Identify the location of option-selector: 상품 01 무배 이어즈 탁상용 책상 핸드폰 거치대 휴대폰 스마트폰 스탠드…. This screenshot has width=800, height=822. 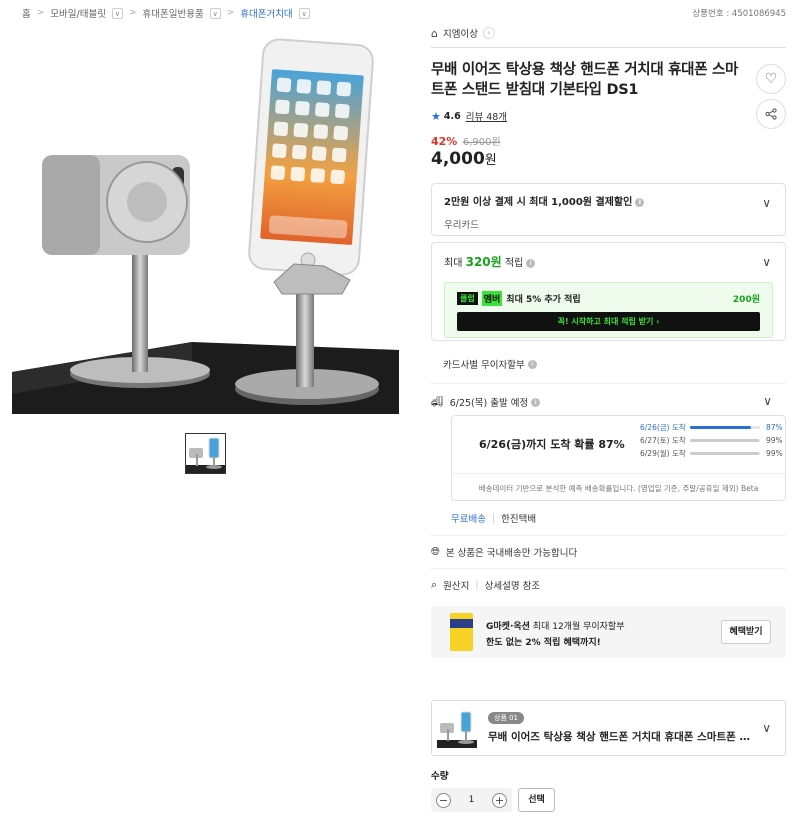
(608, 728).